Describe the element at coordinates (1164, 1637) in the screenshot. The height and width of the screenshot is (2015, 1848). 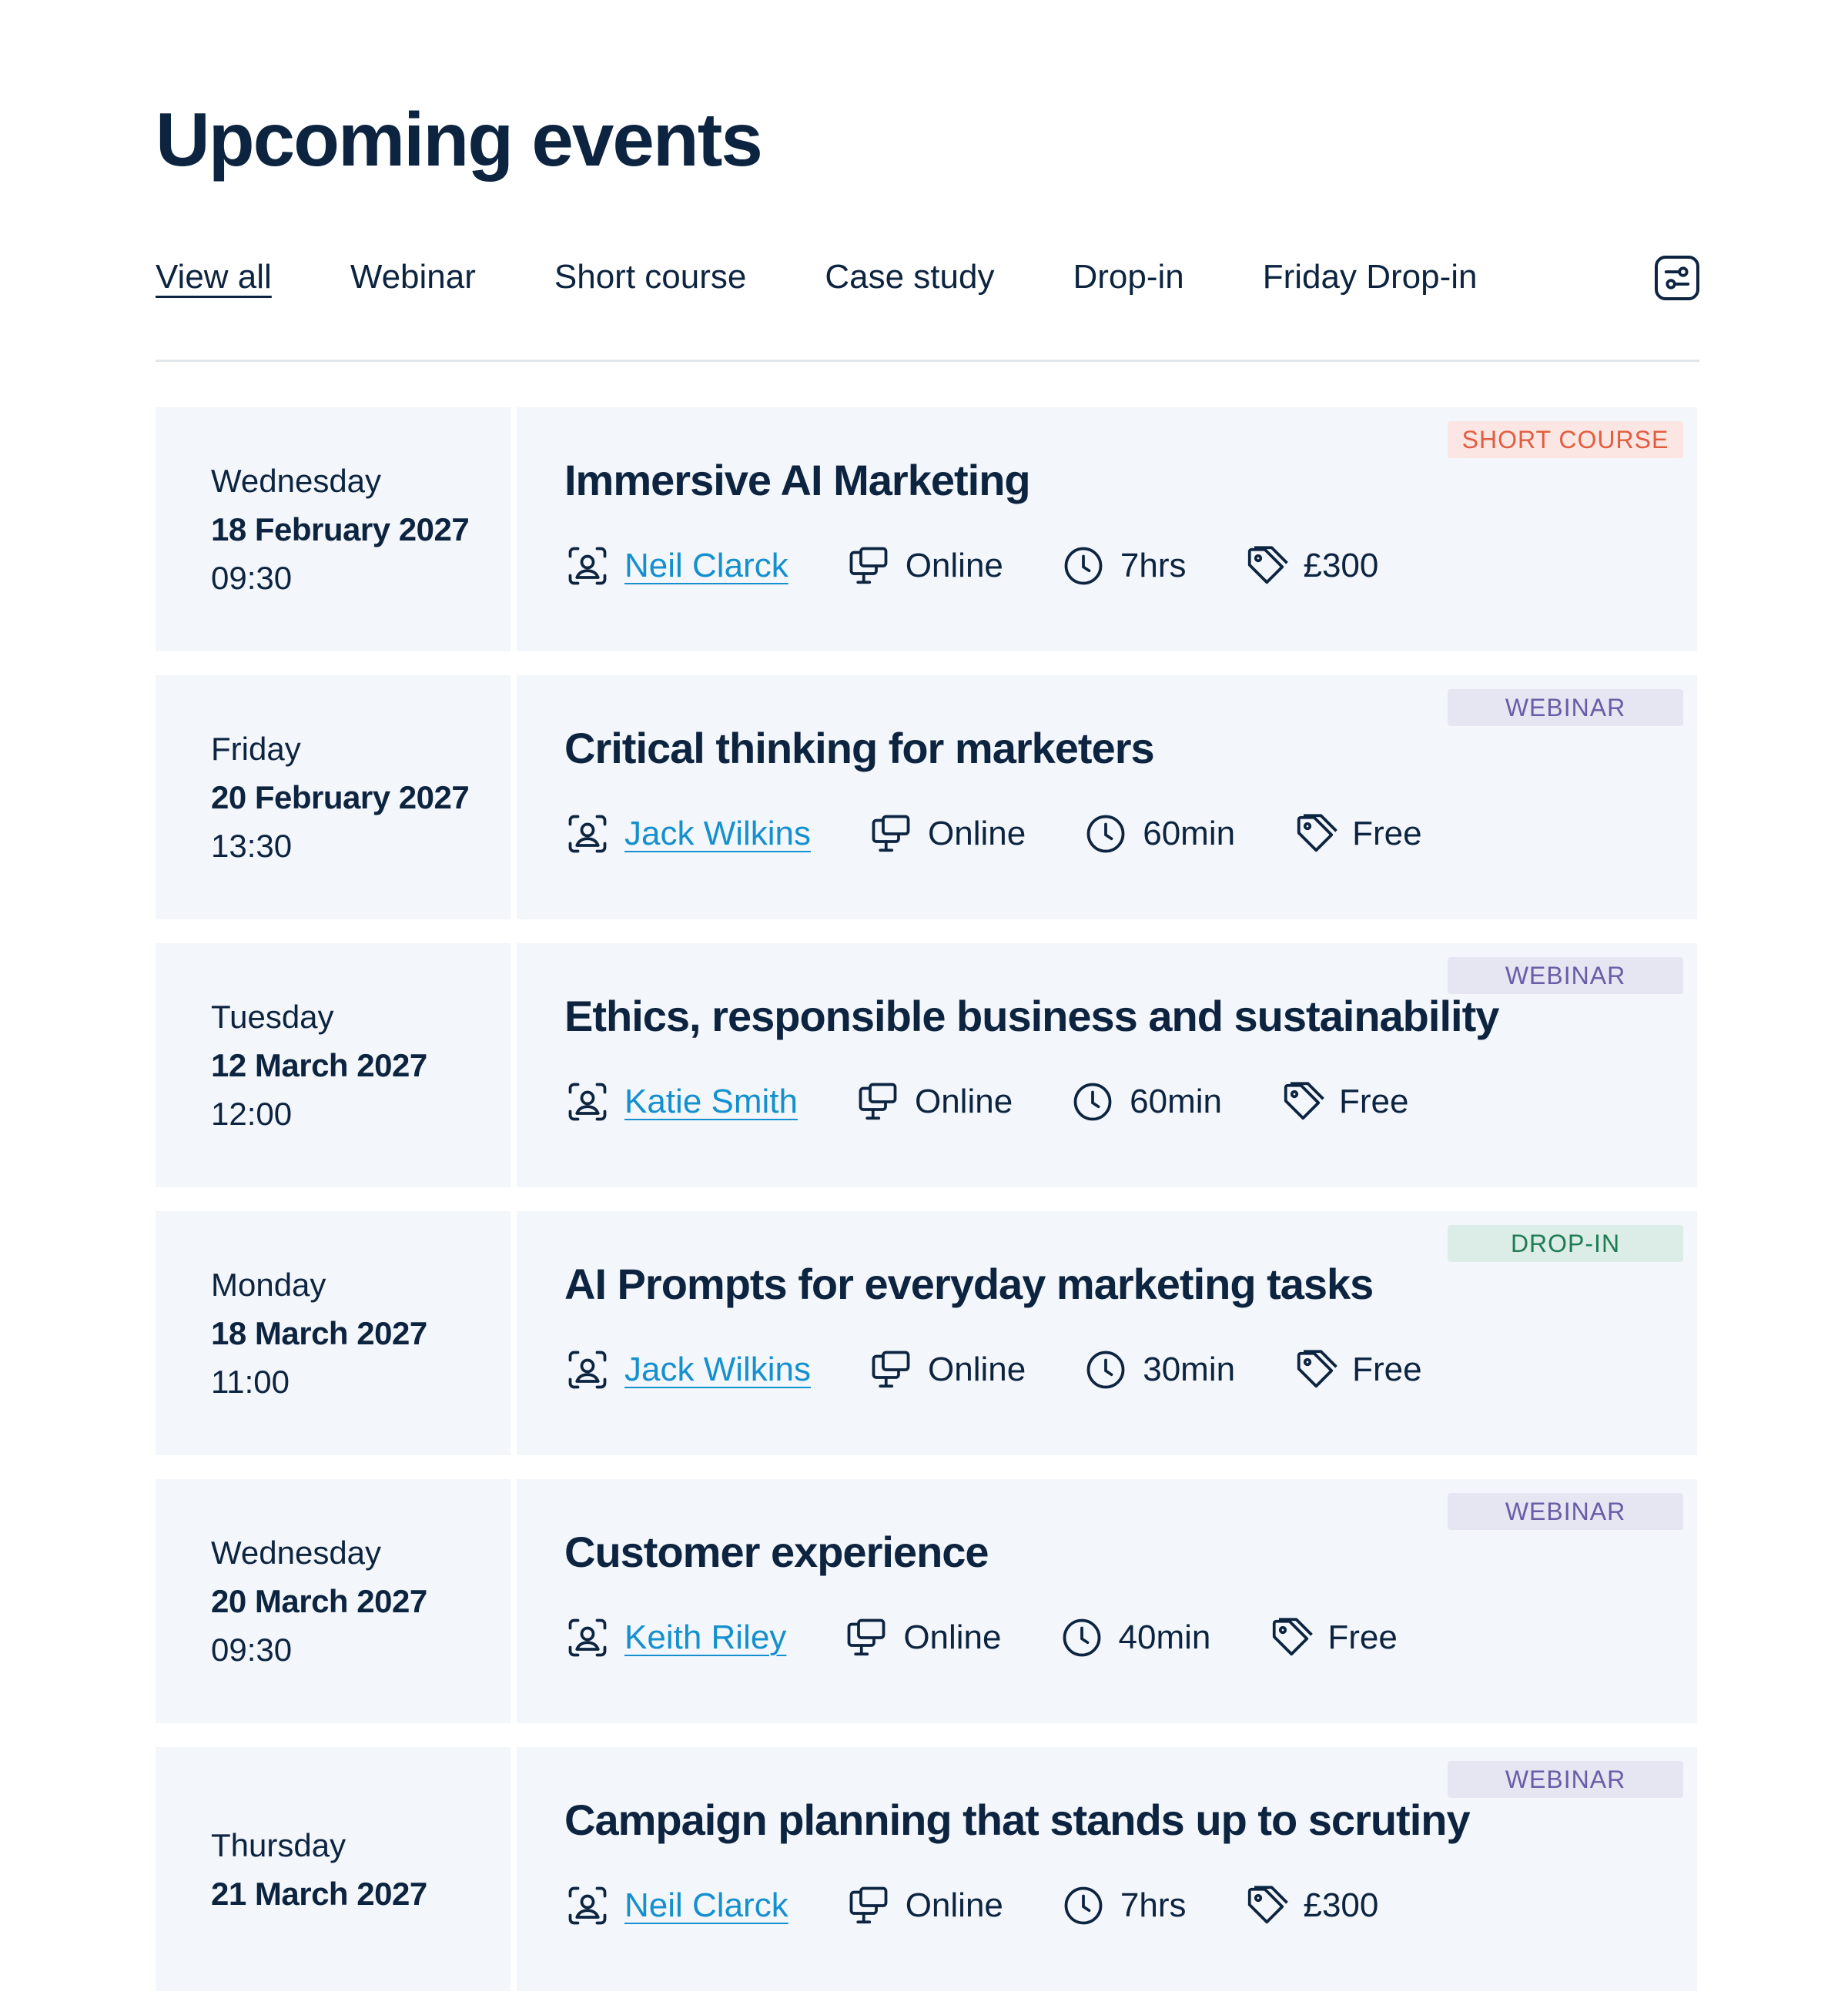
I see `duration-text: 40min` at that location.